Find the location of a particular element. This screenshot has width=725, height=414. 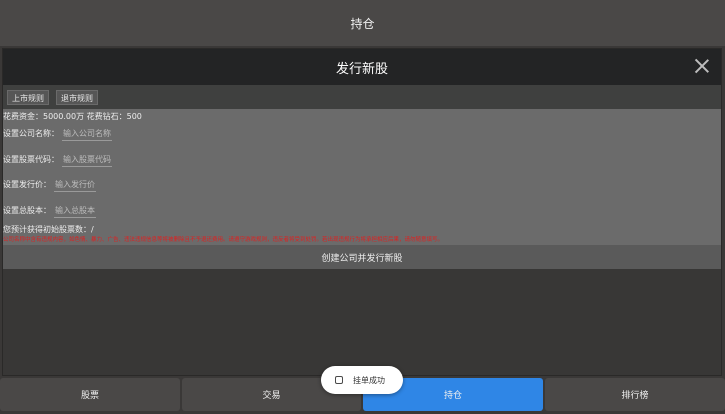

total-shares-row: 设置总股本： 输入总股本 is located at coordinates (49, 211).